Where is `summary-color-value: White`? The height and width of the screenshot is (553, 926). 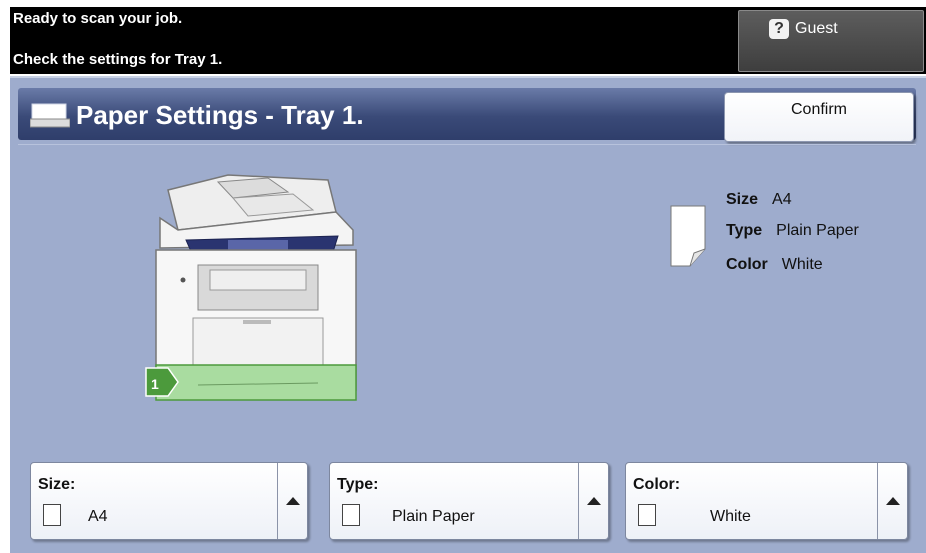
summary-color-value: White is located at coordinates (802, 264).